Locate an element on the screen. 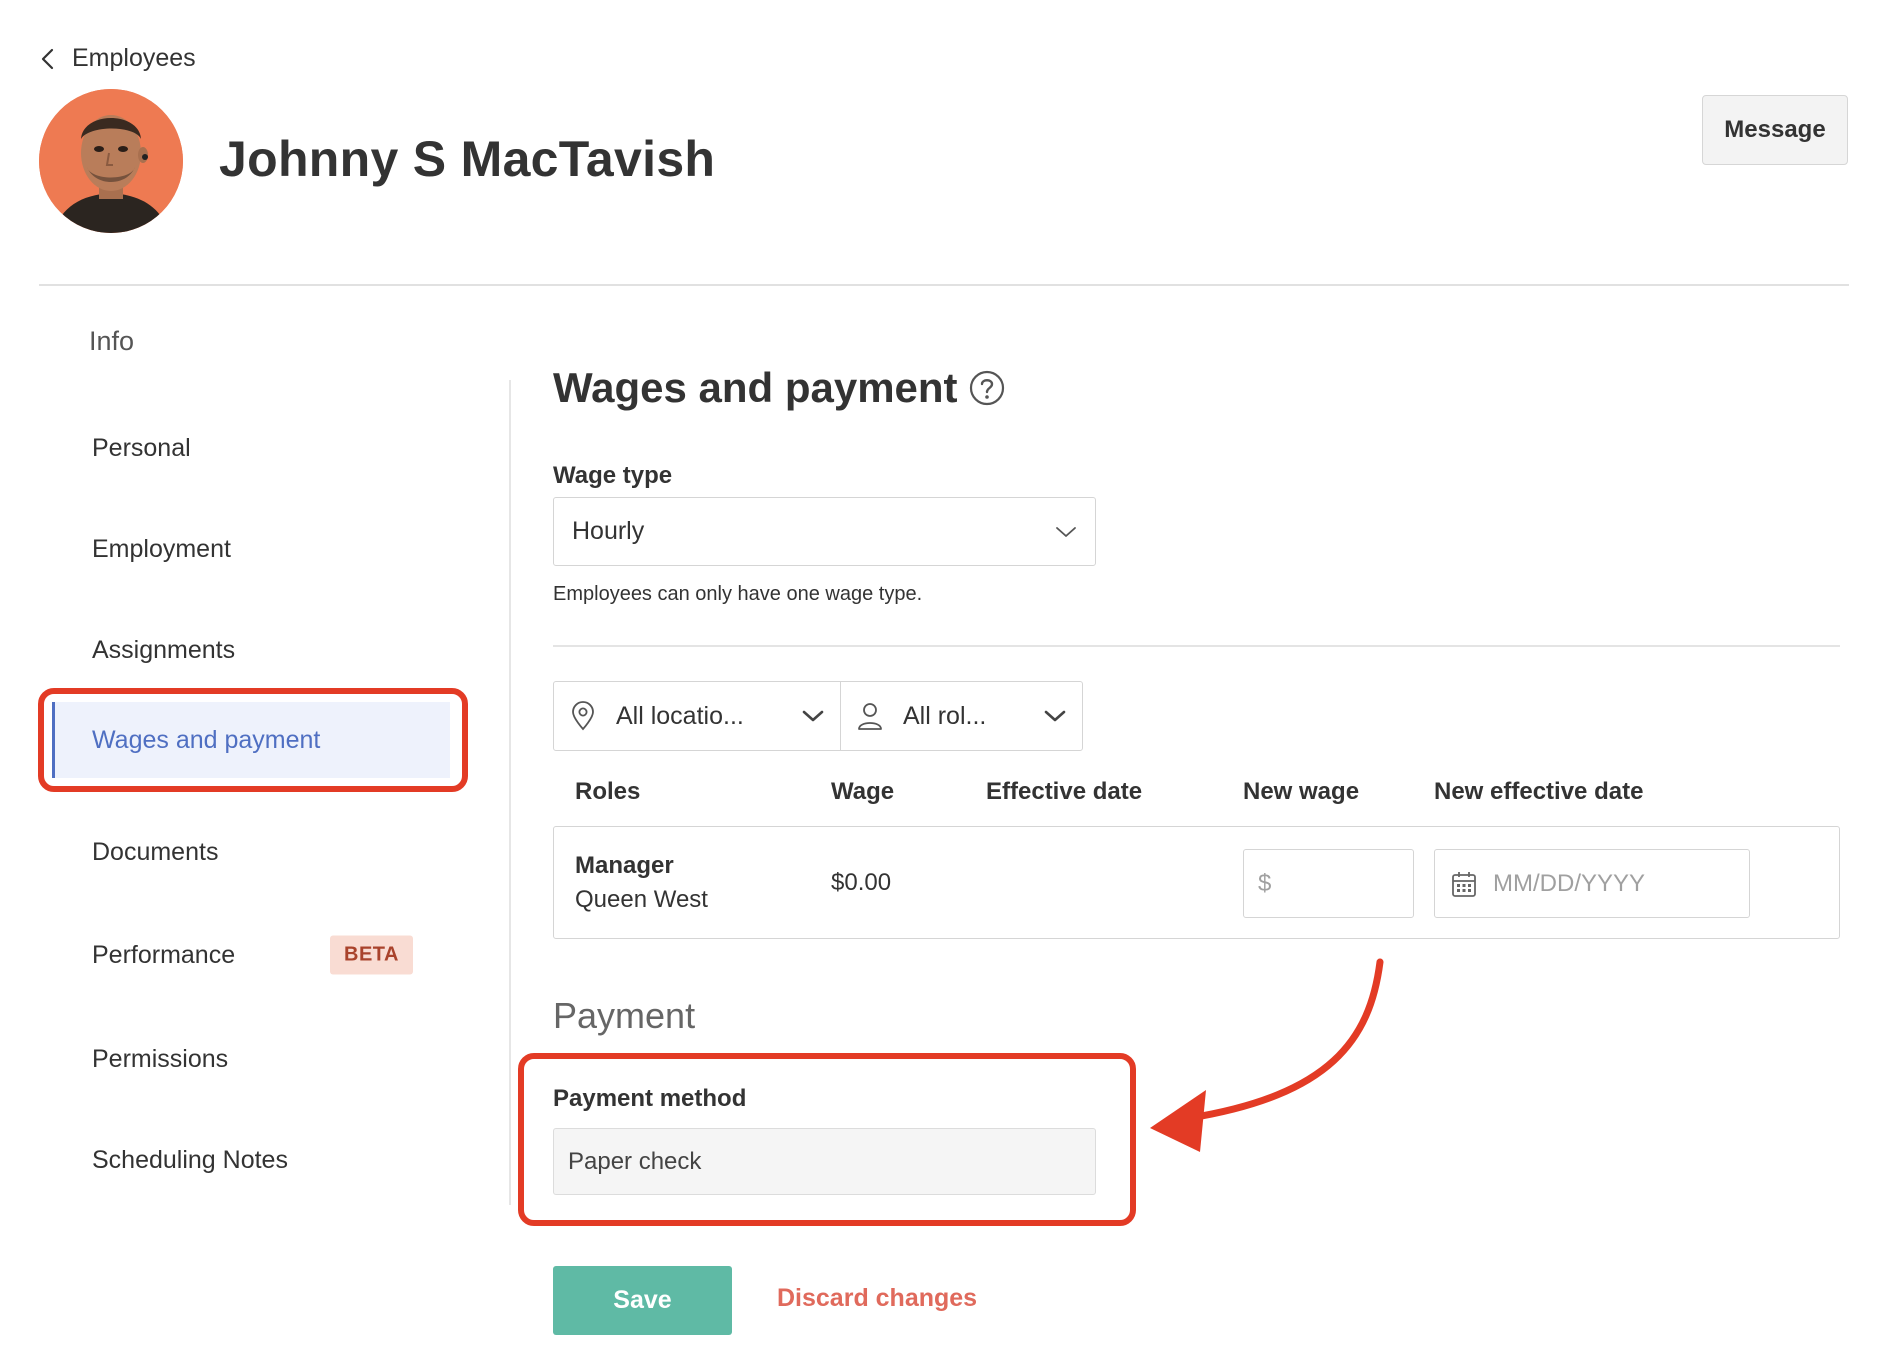 Image resolution: width=1882 pixels, height=1366 pixels. sidebar-item-permissions: Permissions is located at coordinates (251, 1059).